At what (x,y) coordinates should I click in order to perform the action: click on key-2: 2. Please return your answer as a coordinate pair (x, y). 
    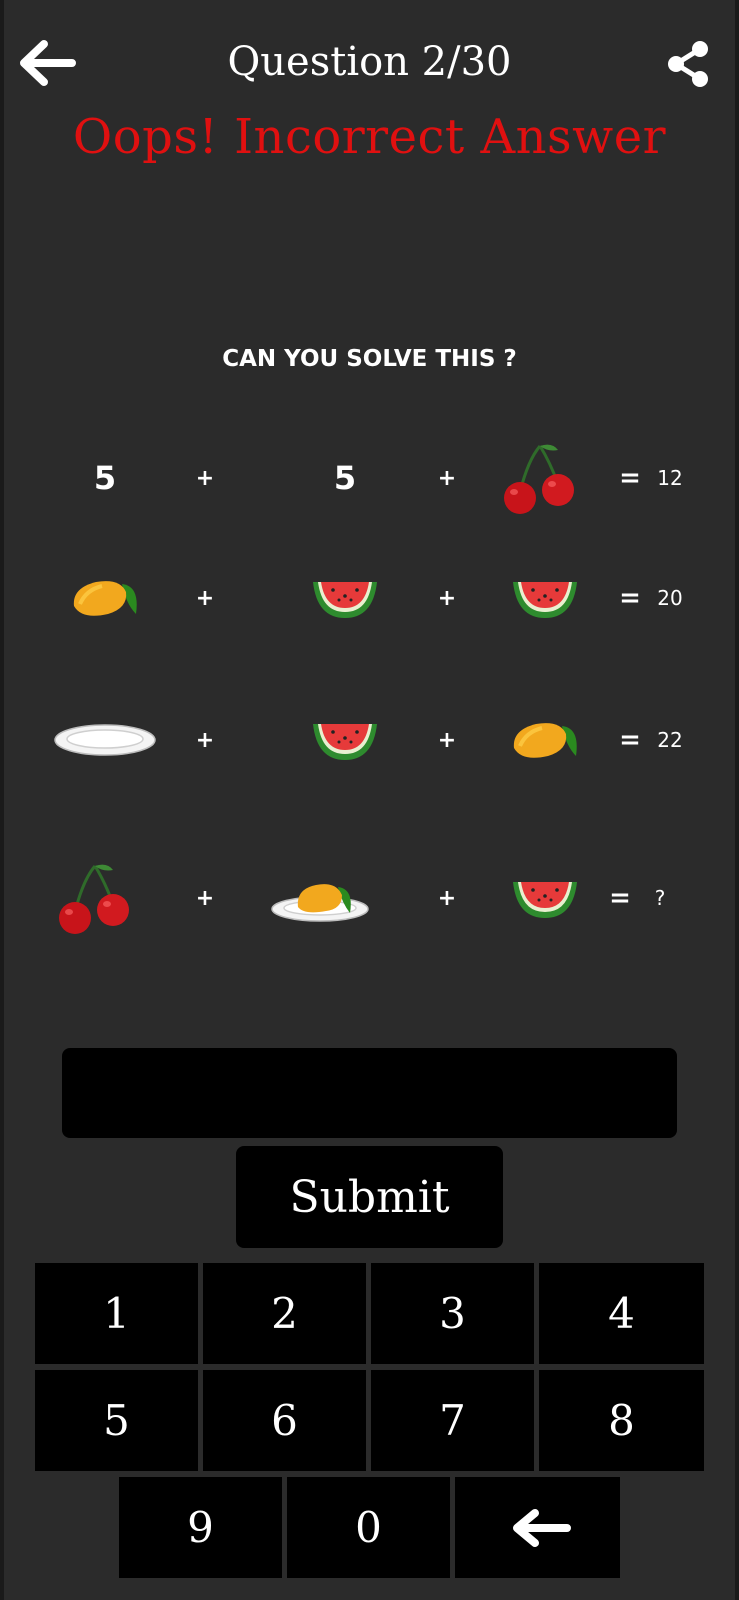
    Looking at the image, I should click on (284, 1313).